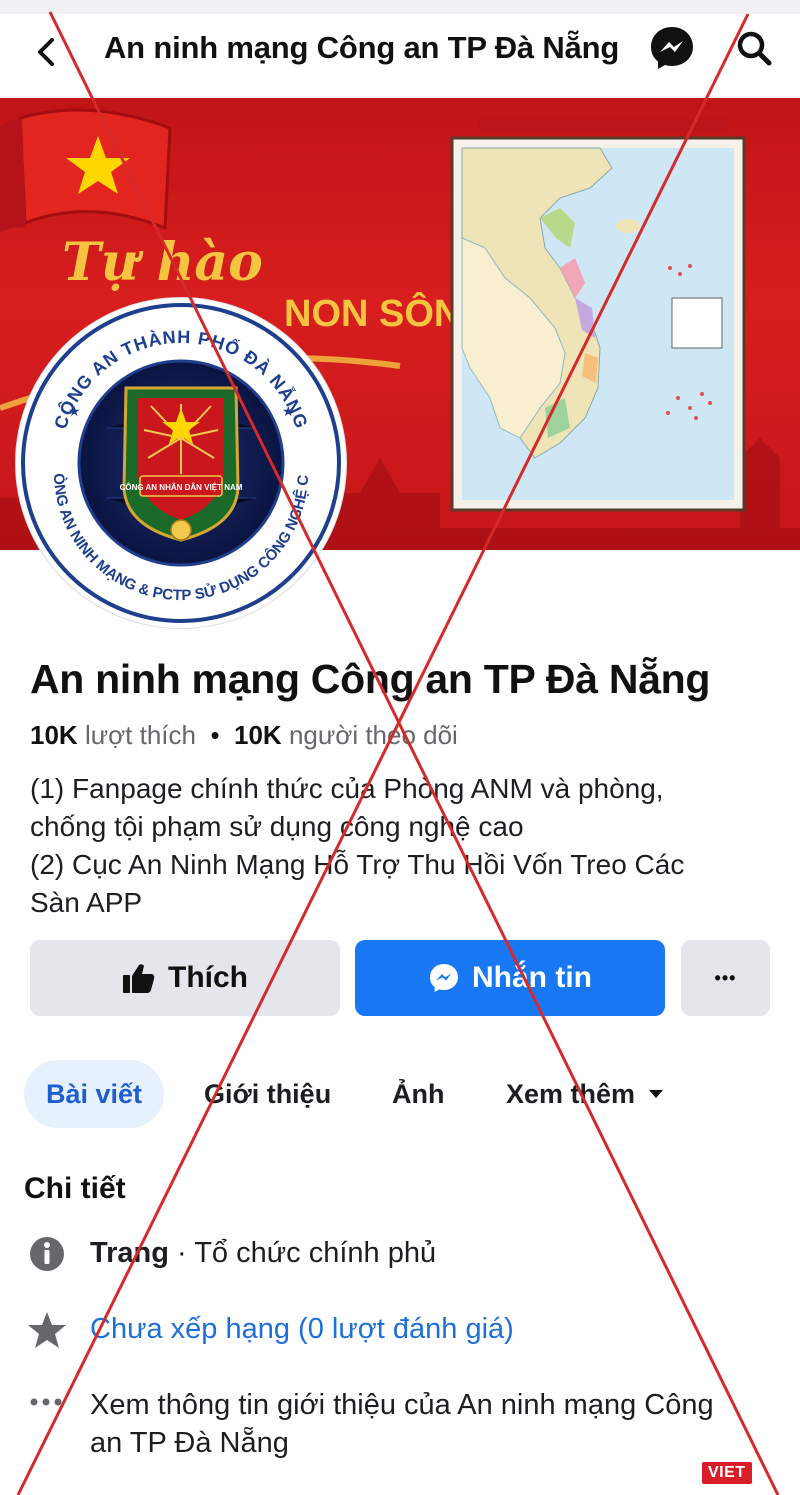  Describe the element at coordinates (139, 978) in the screenshot. I see `thumbs-up-icon` at that location.